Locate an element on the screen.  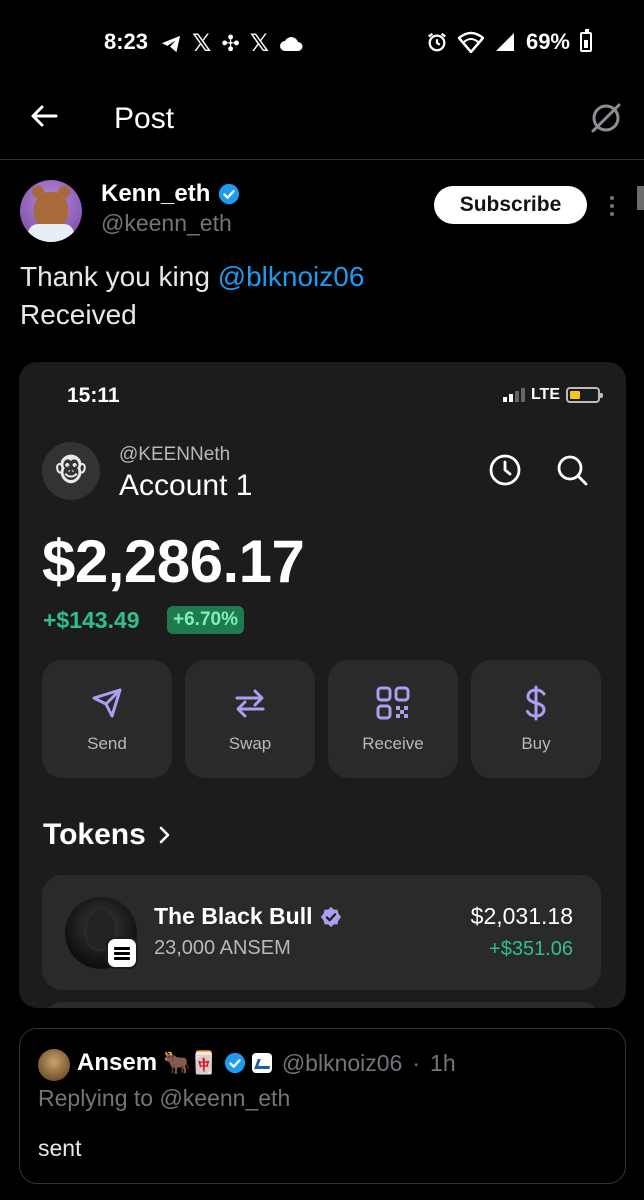
network-label: LTE is located at coordinates (545, 394).